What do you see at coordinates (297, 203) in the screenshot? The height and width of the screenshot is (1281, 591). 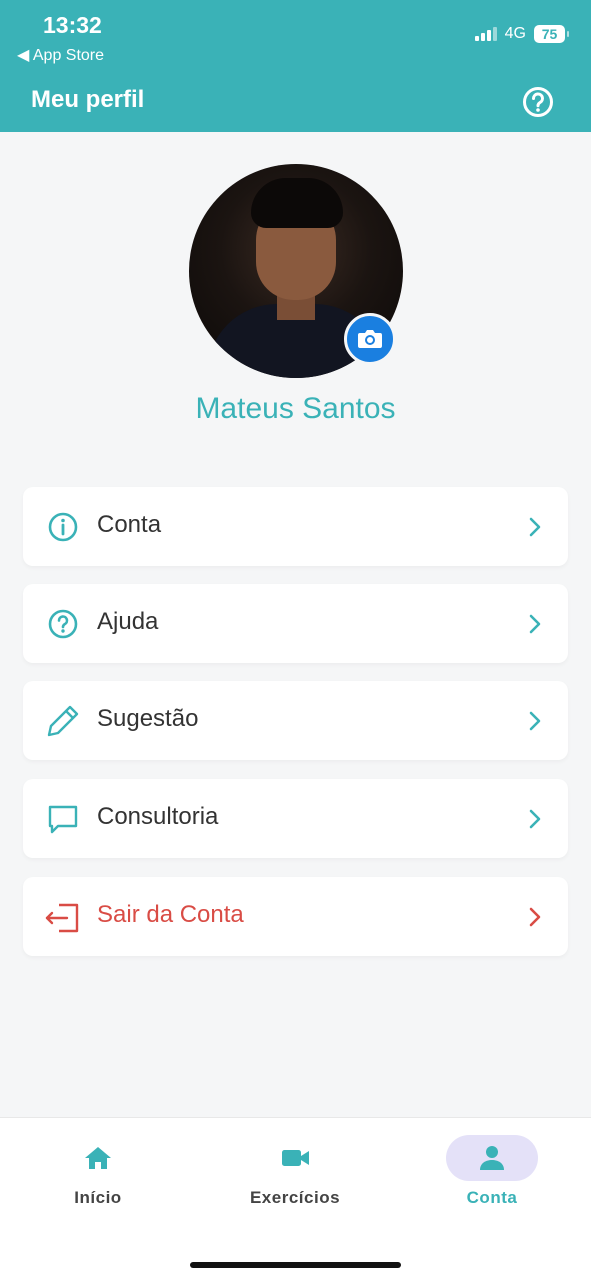 I see `avatar-hair` at bounding box center [297, 203].